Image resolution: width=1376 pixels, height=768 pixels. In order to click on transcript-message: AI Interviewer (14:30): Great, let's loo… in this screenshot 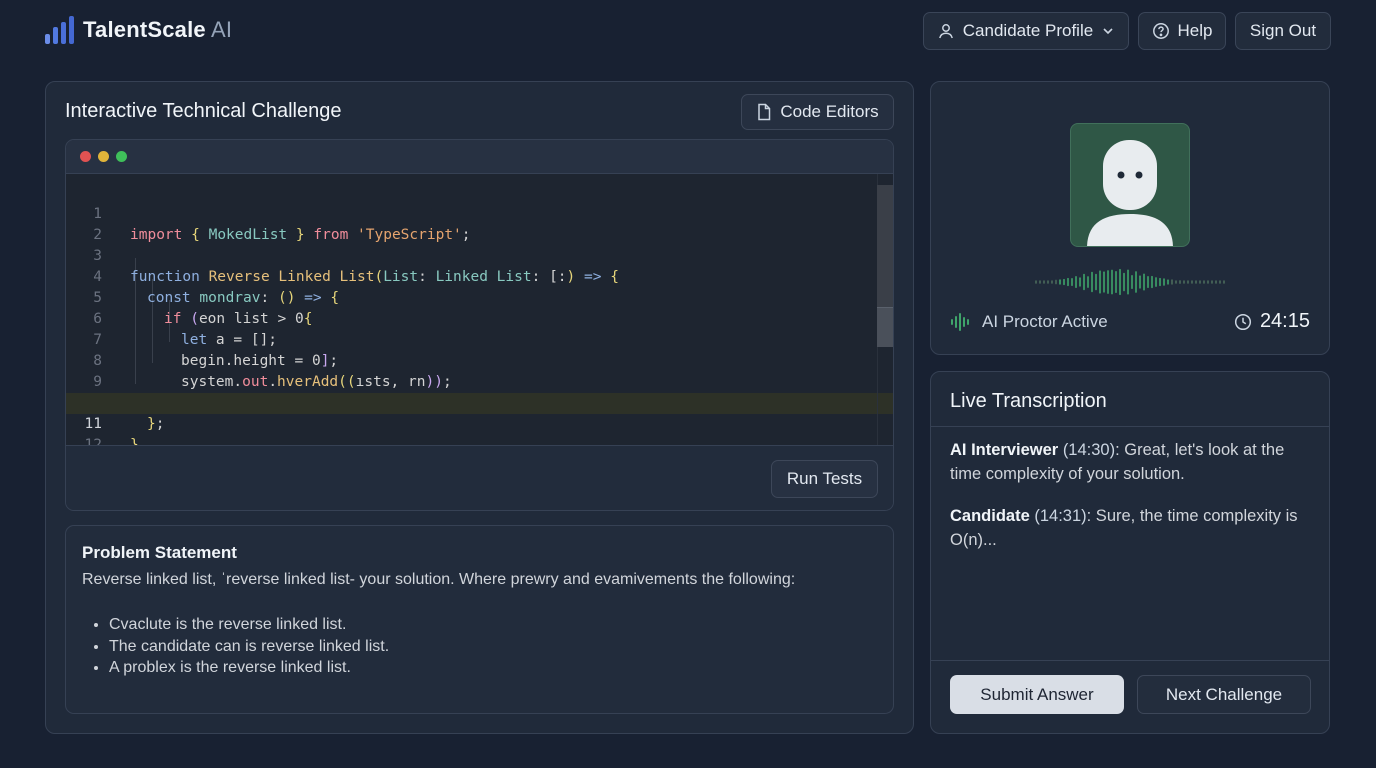, I will do `click(1117, 462)`.